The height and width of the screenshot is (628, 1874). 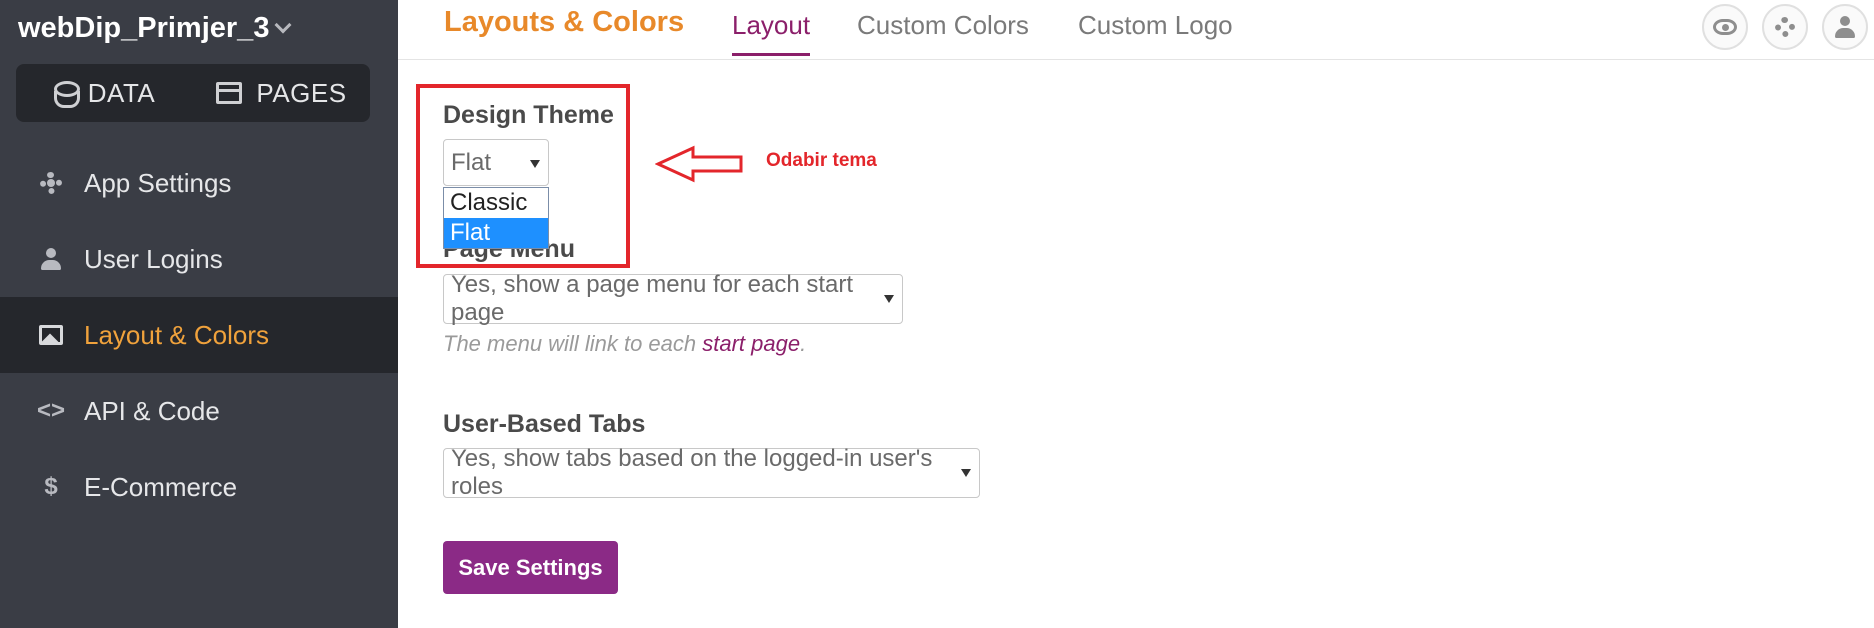 I want to click on settings-button, so click(x=1785, y=27).